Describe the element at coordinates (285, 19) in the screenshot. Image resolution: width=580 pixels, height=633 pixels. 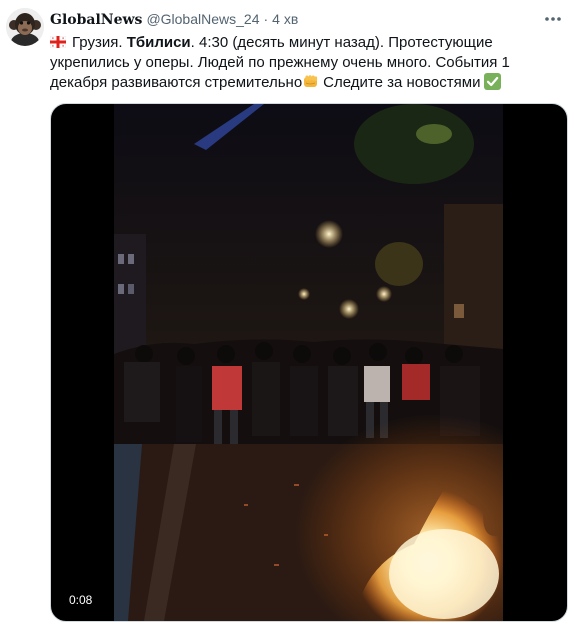
I see `timestamp: 4 хв` at that location.